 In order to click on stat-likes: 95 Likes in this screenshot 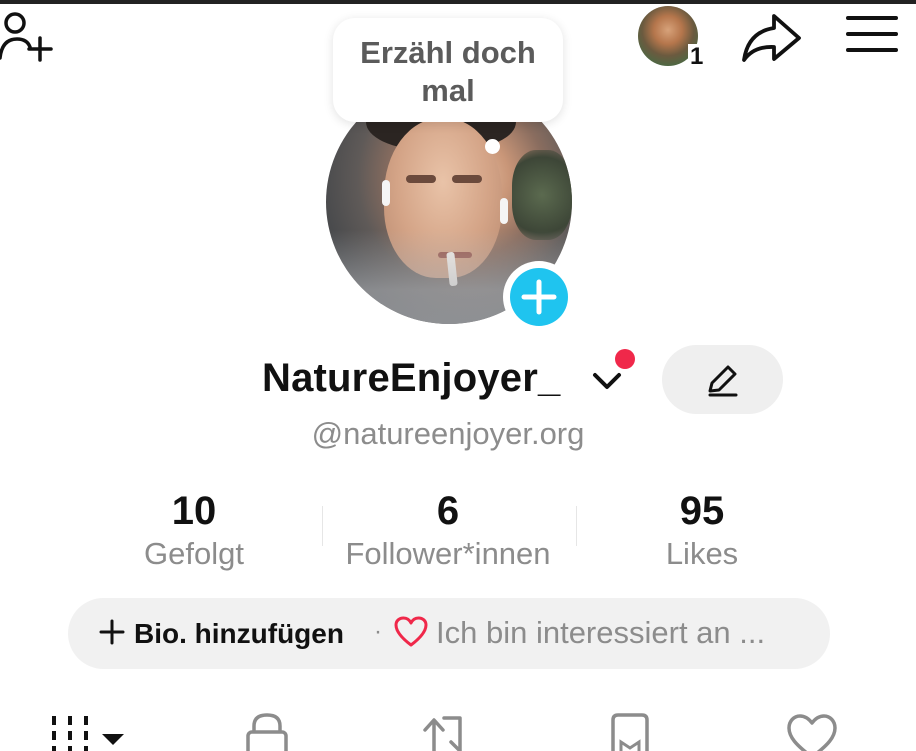, I will do `click(702, 531)`.